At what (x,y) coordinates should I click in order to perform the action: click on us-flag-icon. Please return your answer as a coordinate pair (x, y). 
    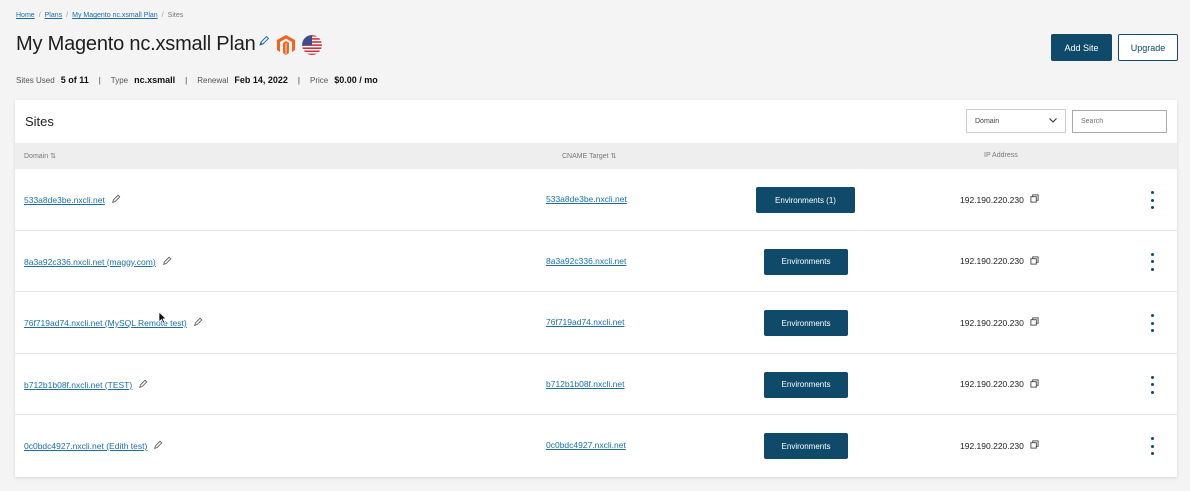
    Looking at the image, I should click on (311, 44).